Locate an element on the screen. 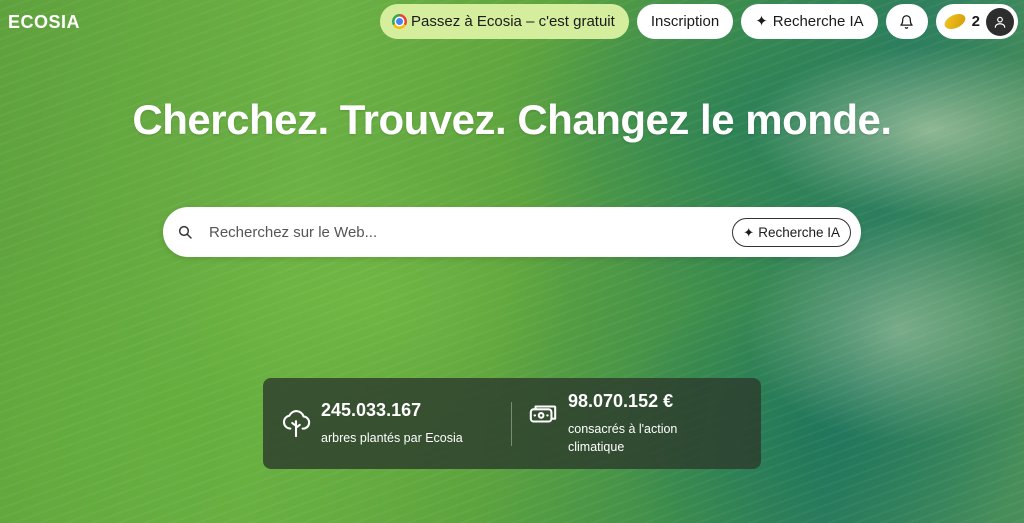  signup-label: Inscription is located at coordinates (685, 21).